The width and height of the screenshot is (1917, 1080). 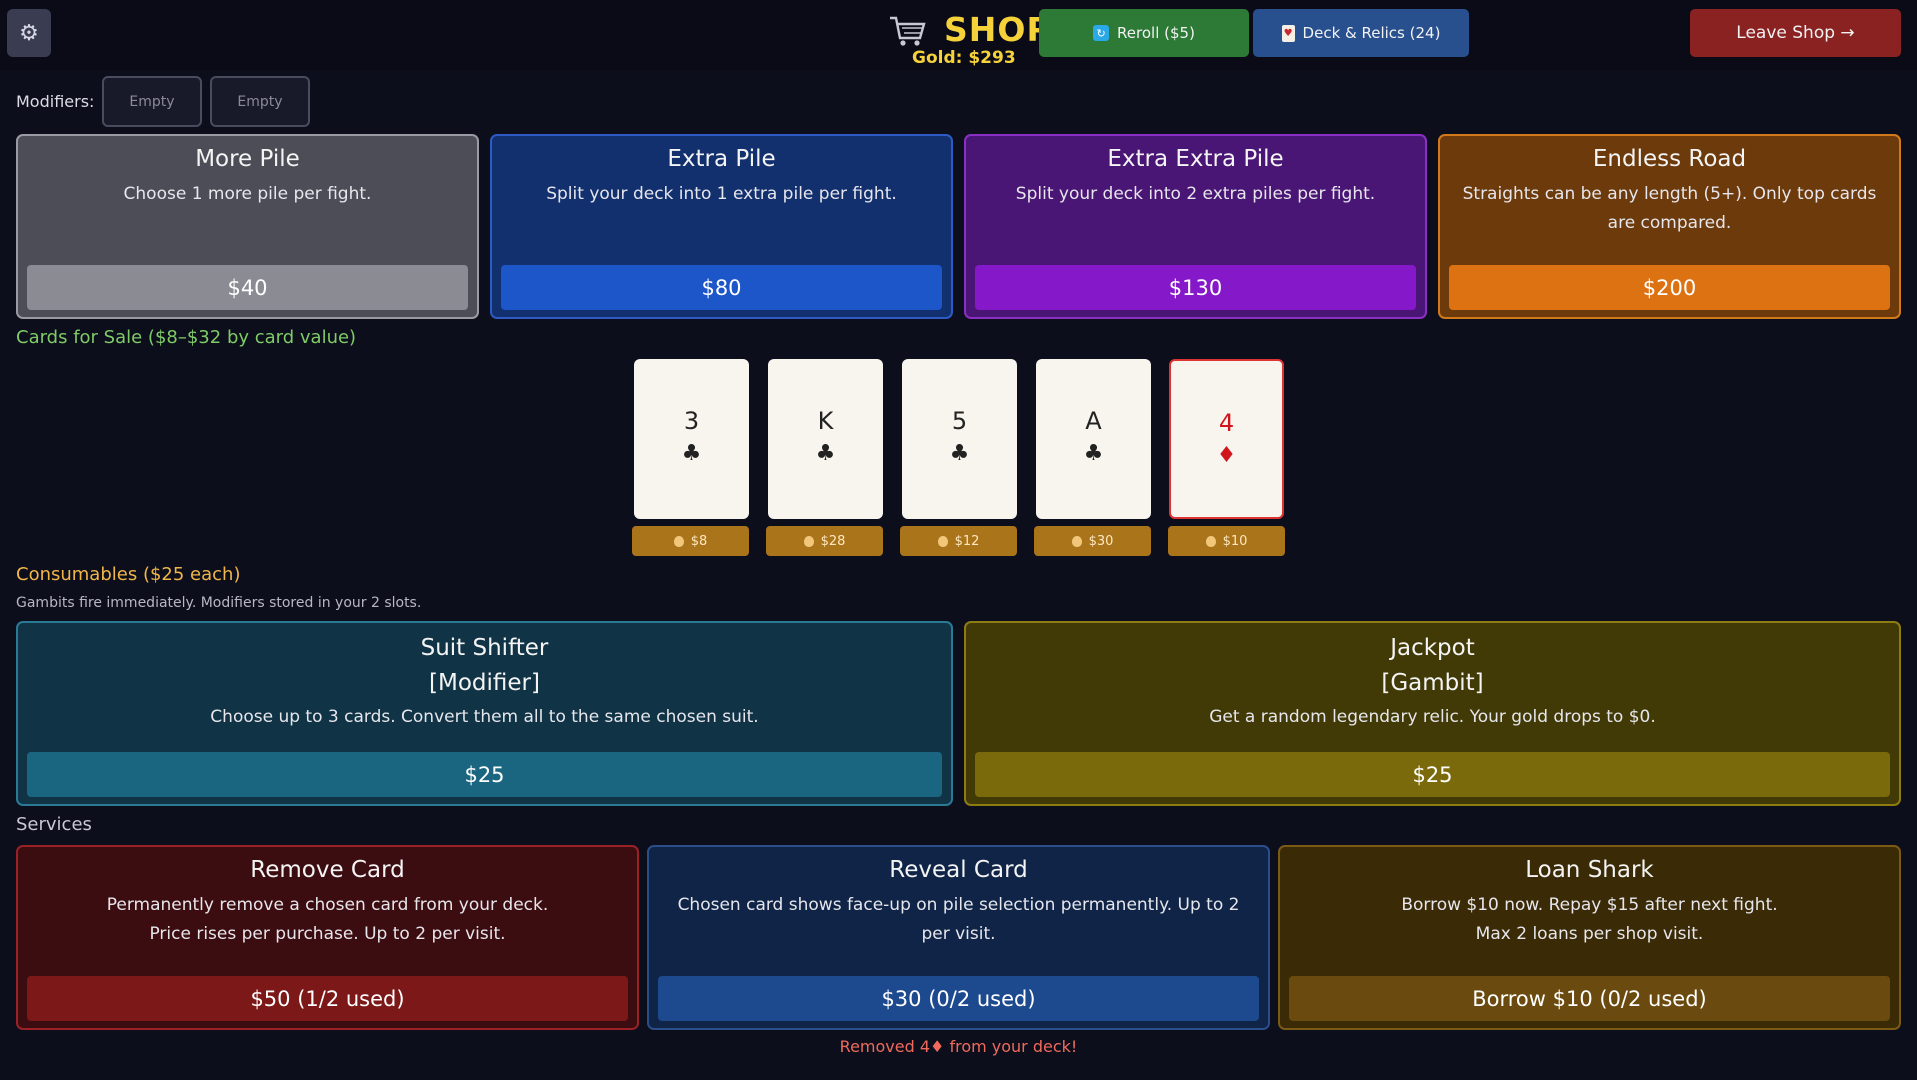 I want to click on modifiers-label: Modifiers:, so click(x=55, y=101).